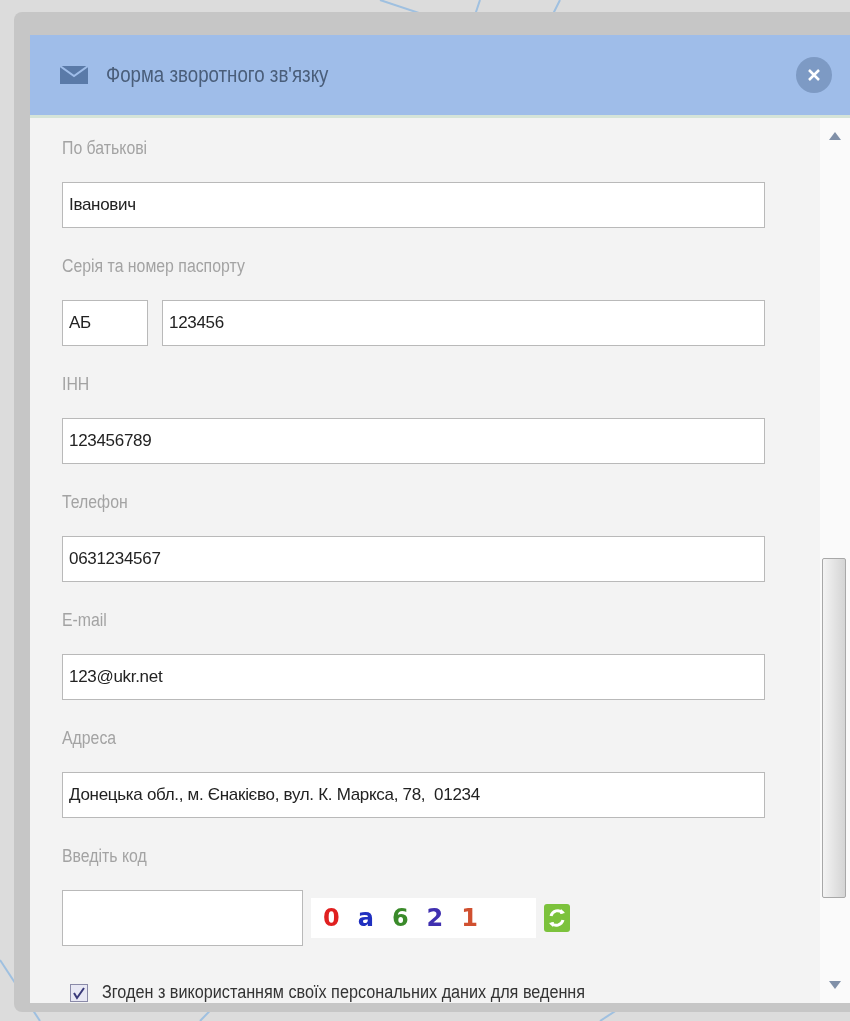 The height and width of the screenshot is (1021, 850). What do you see at coordinates (557, 918) in the screenshot?
I see `refresh-icon` at bounding box center [557, 918].